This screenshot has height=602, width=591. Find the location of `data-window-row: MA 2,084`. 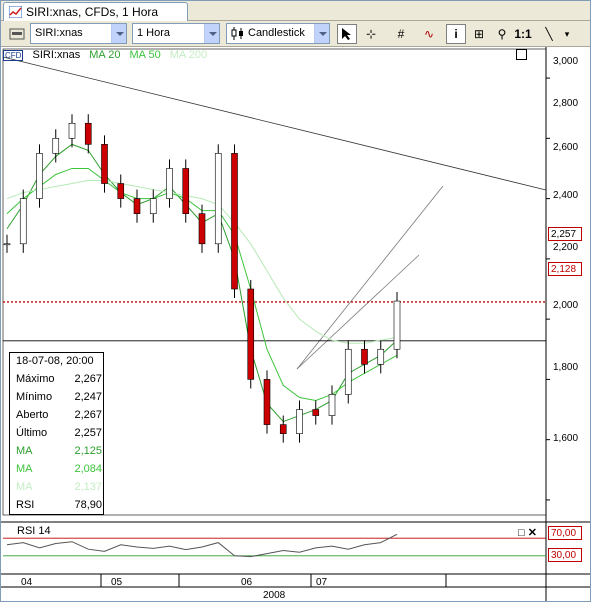

data-window-row: MA 2,084 is located at coordinates (59, 471).